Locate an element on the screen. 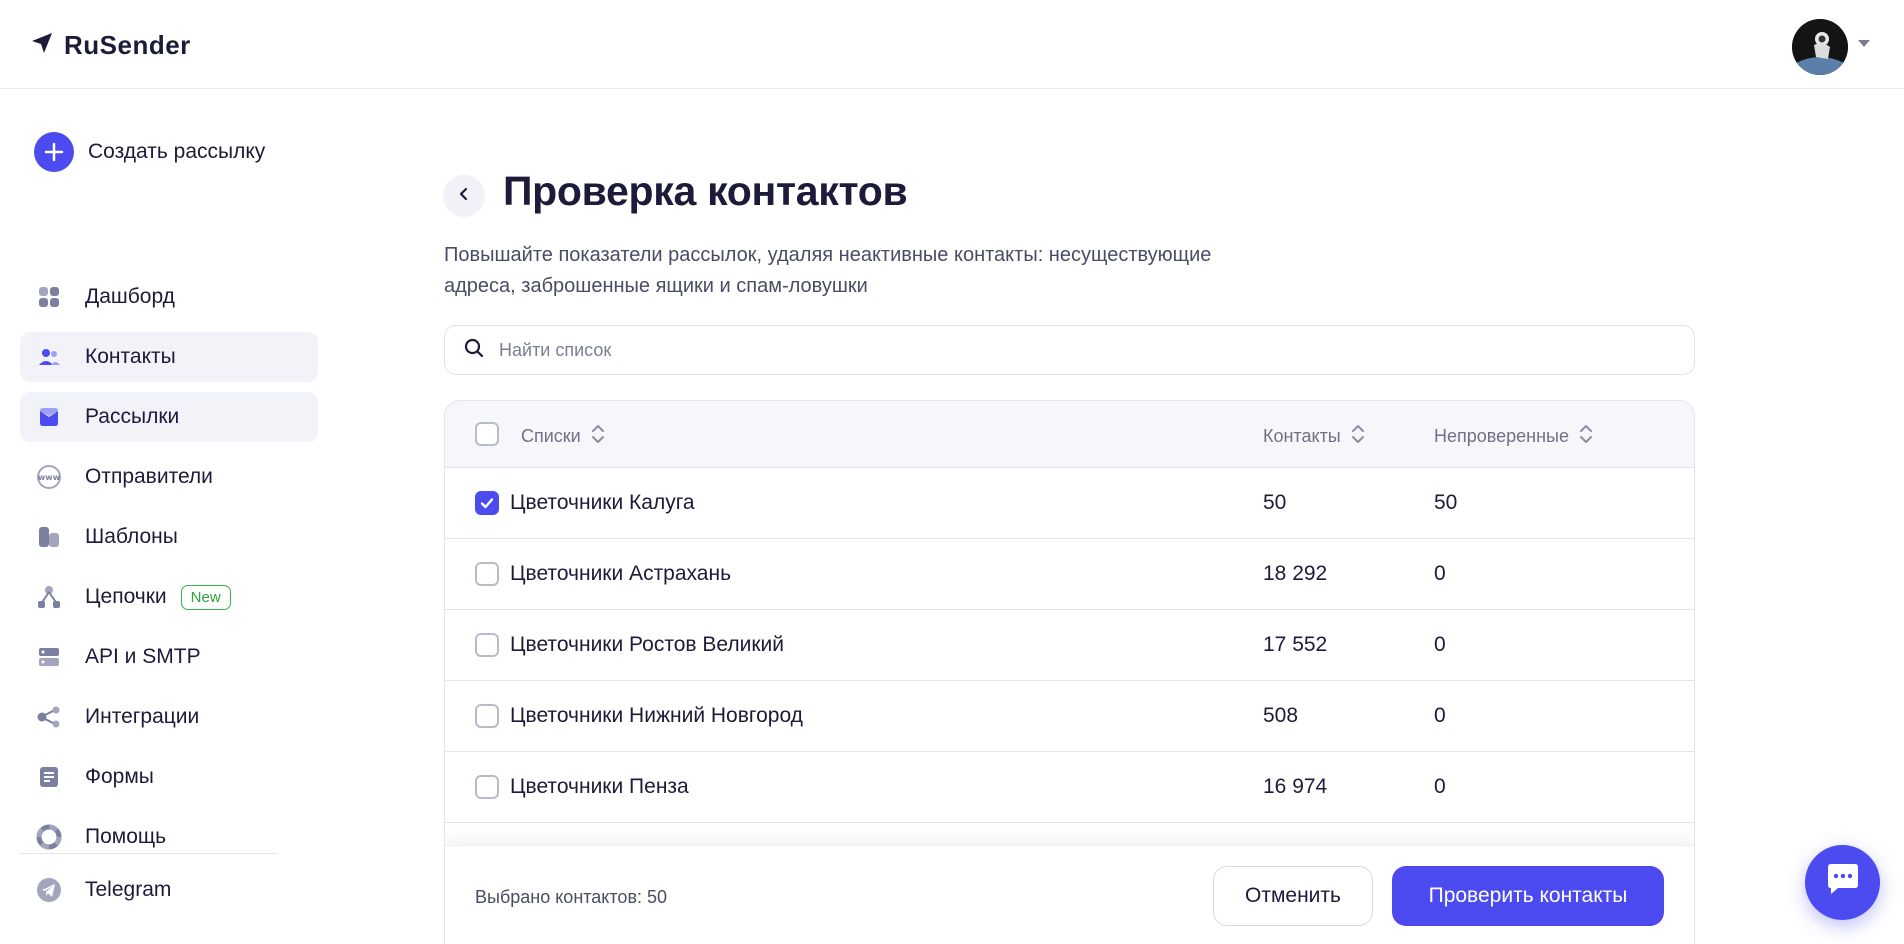 The height and width of the screenshot is (944, 1904). table-row: Цветочники Астрахань 18 292 0 is located at coordinates (1069, 574).